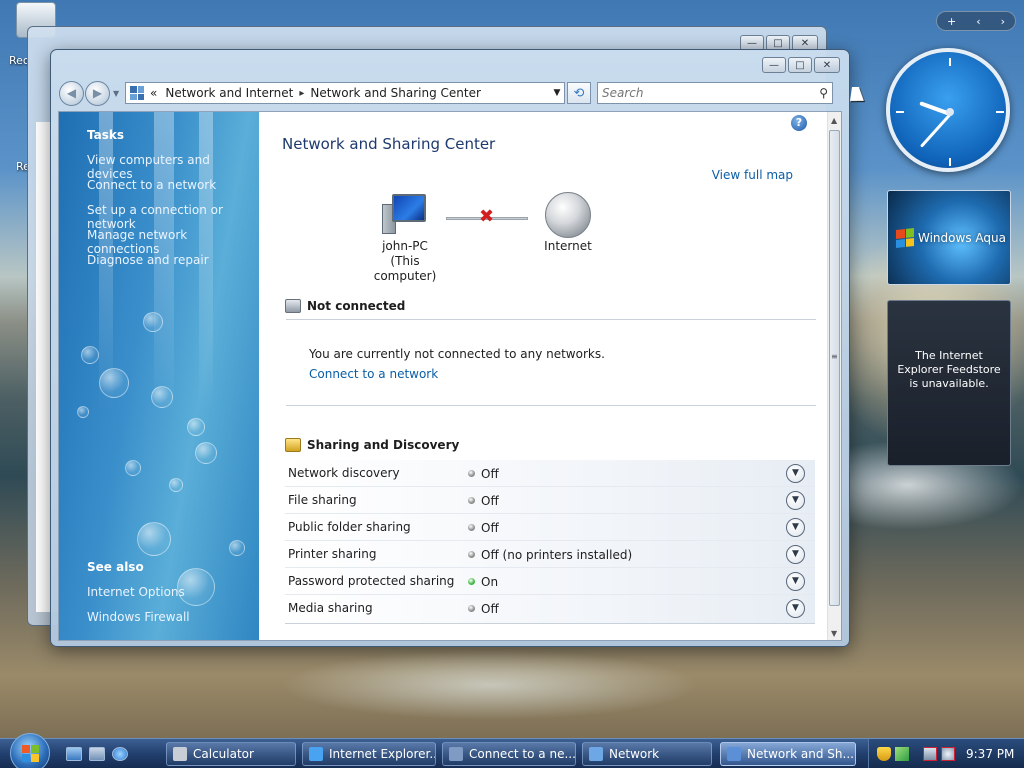 The width and height of the screenshot is (1024, 768). I want to click on computer-name: john-PC, so click(405, 246).